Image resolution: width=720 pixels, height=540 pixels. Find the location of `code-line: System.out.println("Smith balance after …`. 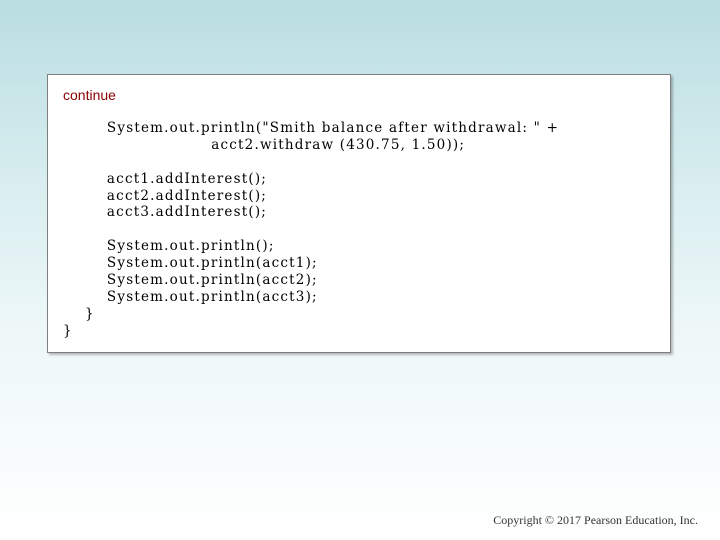

code-line: System.out.println("Smith balance after … is located at coordinates (311, 128).